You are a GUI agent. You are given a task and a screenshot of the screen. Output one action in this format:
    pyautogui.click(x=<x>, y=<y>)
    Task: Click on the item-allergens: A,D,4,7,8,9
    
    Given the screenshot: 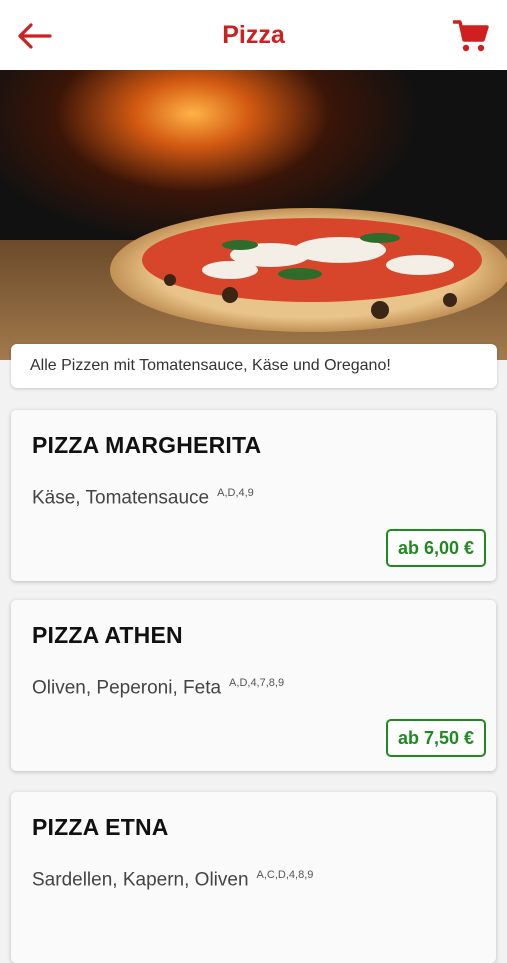 What is the action you would take?
    pyautogui.click(x=257, y=683)
    